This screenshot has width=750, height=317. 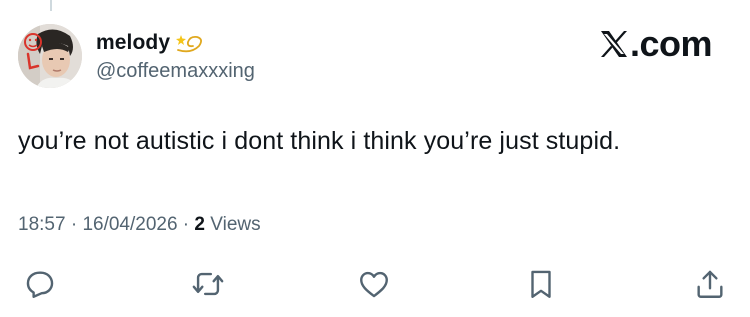 What do you see at coordinates (175, 71) in the screenshot?
I see `user-handle: @coffeemaxxxing` at bounding box center [175, 71].